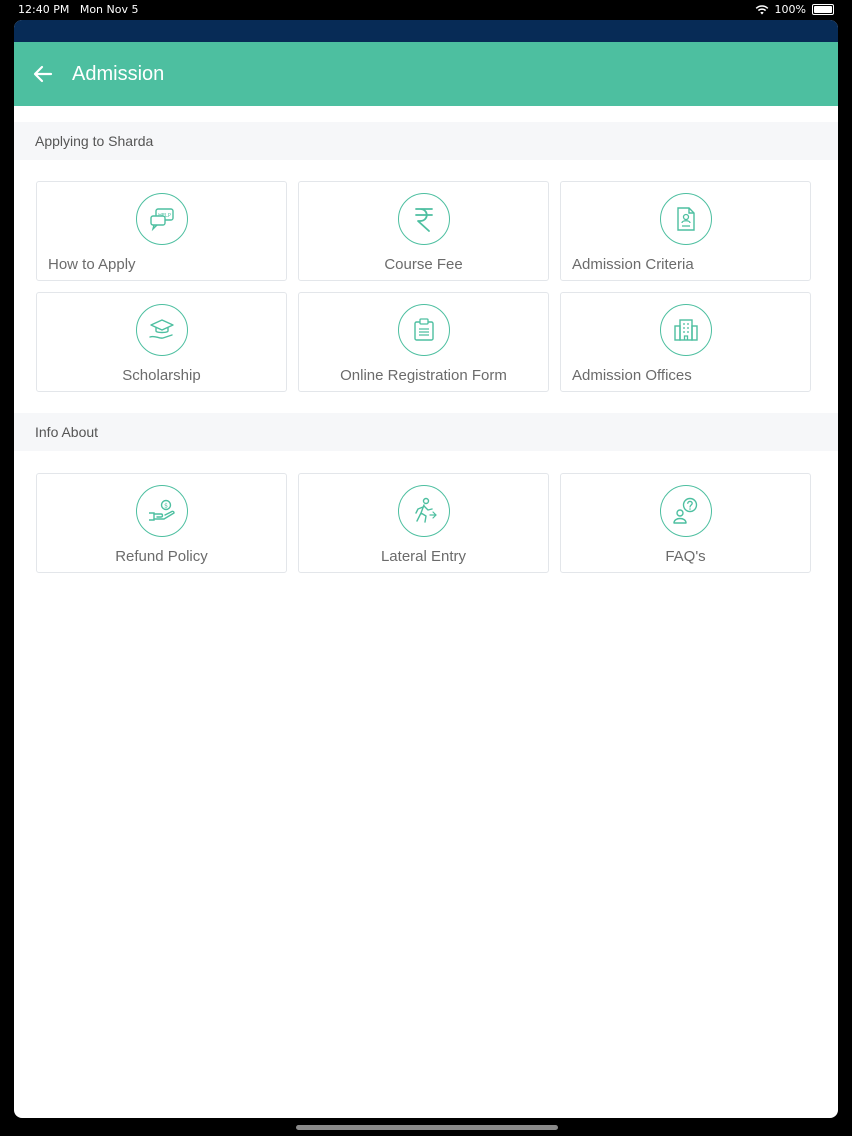 Image resolution: width=852 pixels, height=1136 pixels. Describe the element at coordinates (426, 31) in the screenshot. I see `top-strip` at that location.